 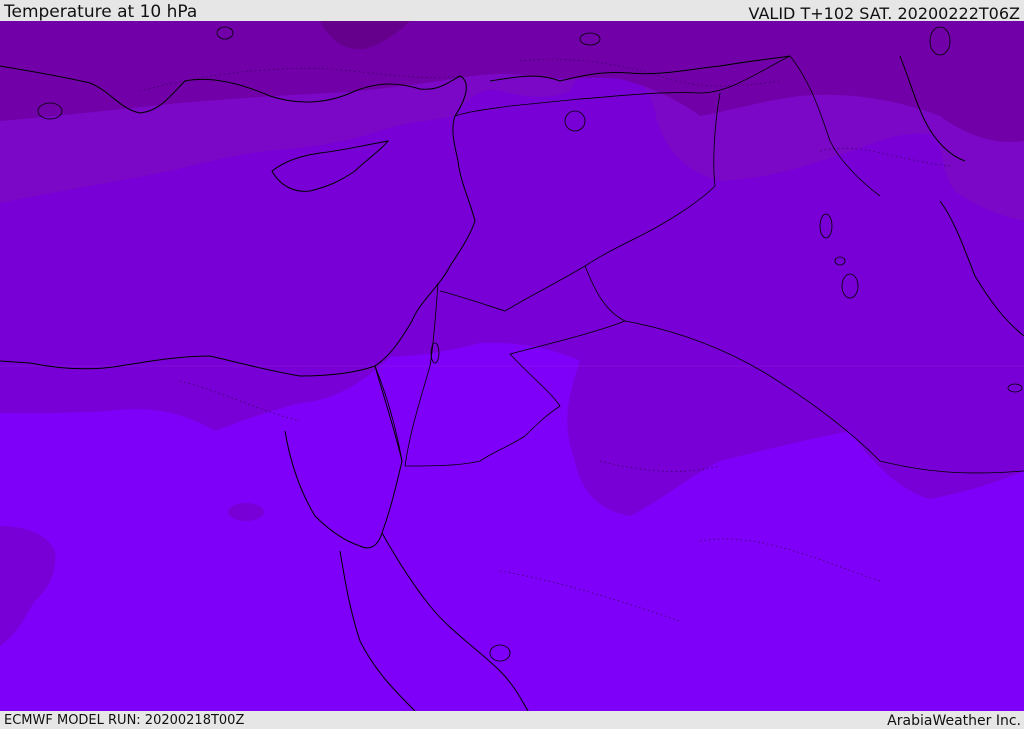 I want to click on valid-time: VALID T+102 SAT. 20200222T06Z, so click(x=884, y=13).